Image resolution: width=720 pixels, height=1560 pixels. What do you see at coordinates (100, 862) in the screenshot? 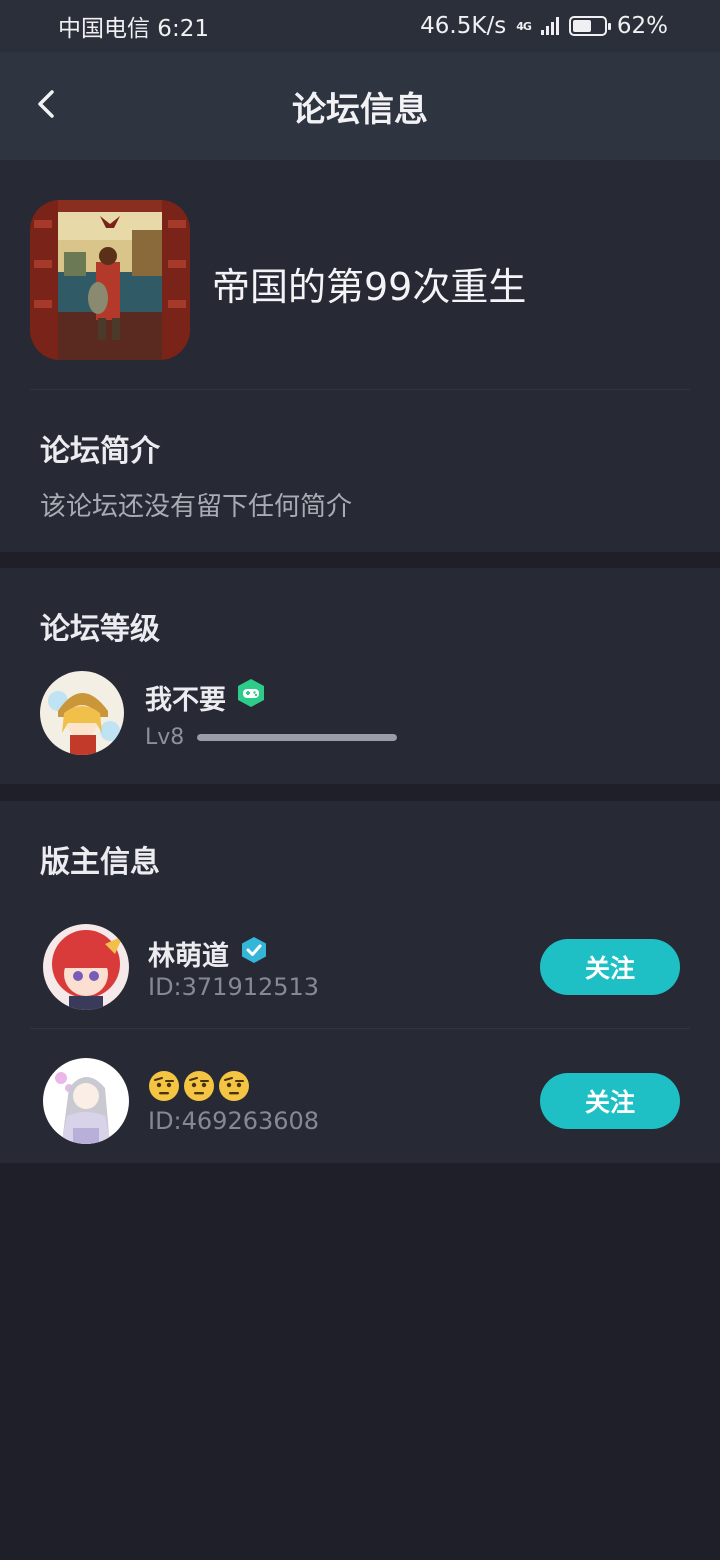
I see `moderators-section-title: 版主信息` at bounding box center [100, 862].